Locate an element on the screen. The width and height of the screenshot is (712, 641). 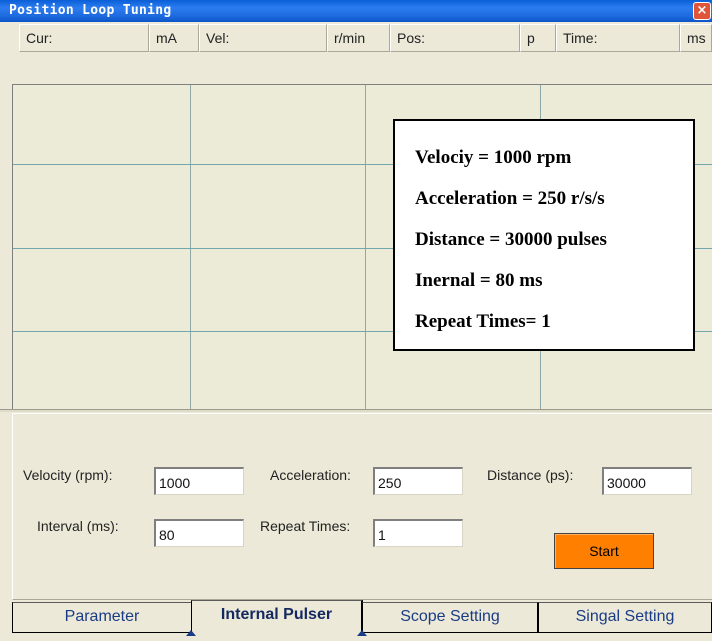
tab-parameter: Parameter is located at coordinates (102, 617).